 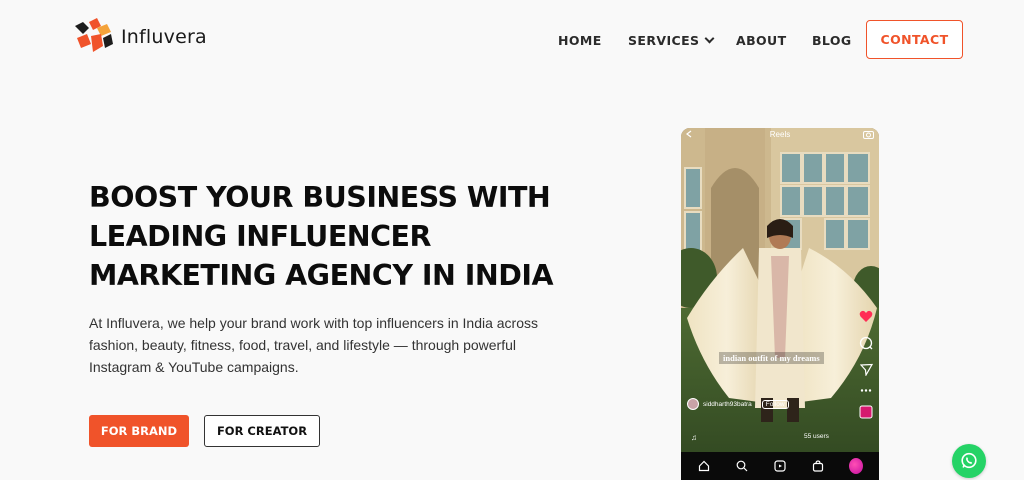 I want to click on reel-caption: indian outfit of my dreams, so click(x=771, y=358).